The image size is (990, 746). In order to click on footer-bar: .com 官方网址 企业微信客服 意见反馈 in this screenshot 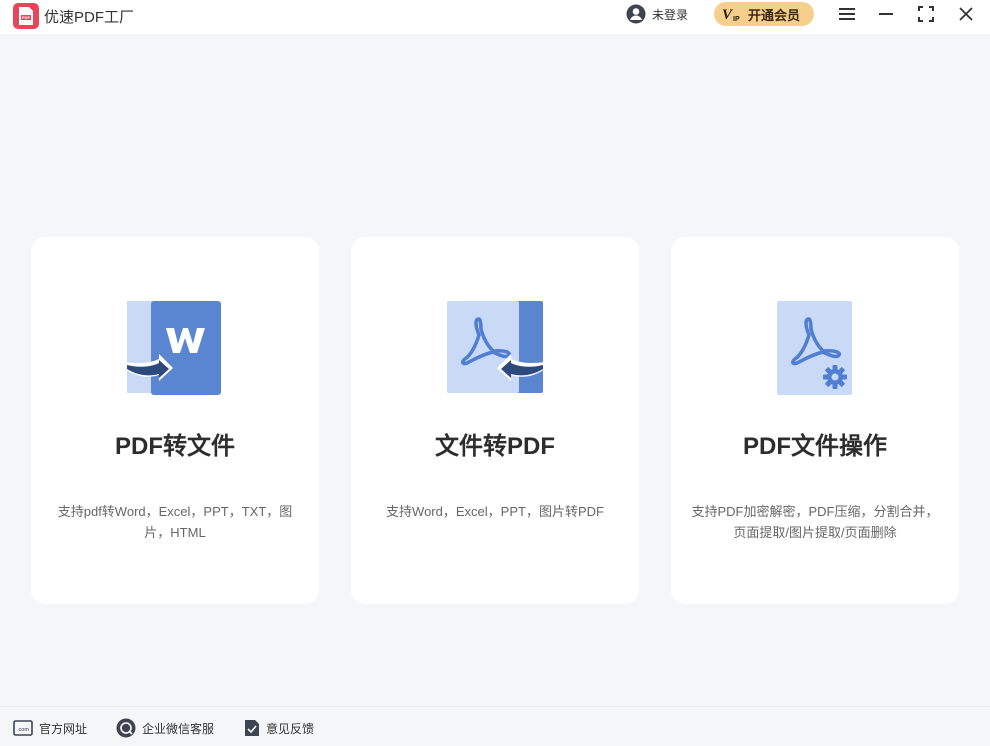, I will do `click(495, 726)`.